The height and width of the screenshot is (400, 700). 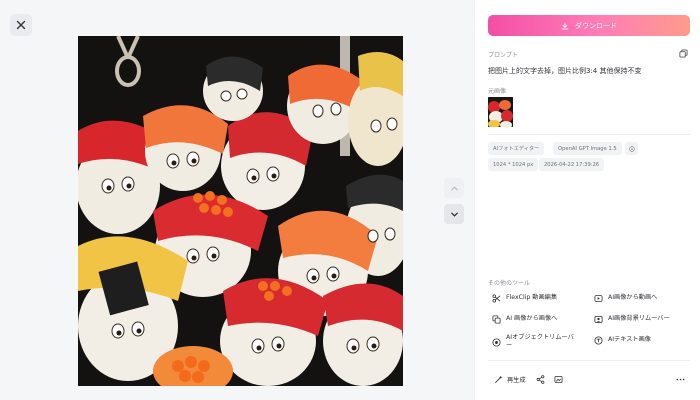 I want to click on tag-model: OpenAI GPT Image 1.5, so click(x=587, y=148).